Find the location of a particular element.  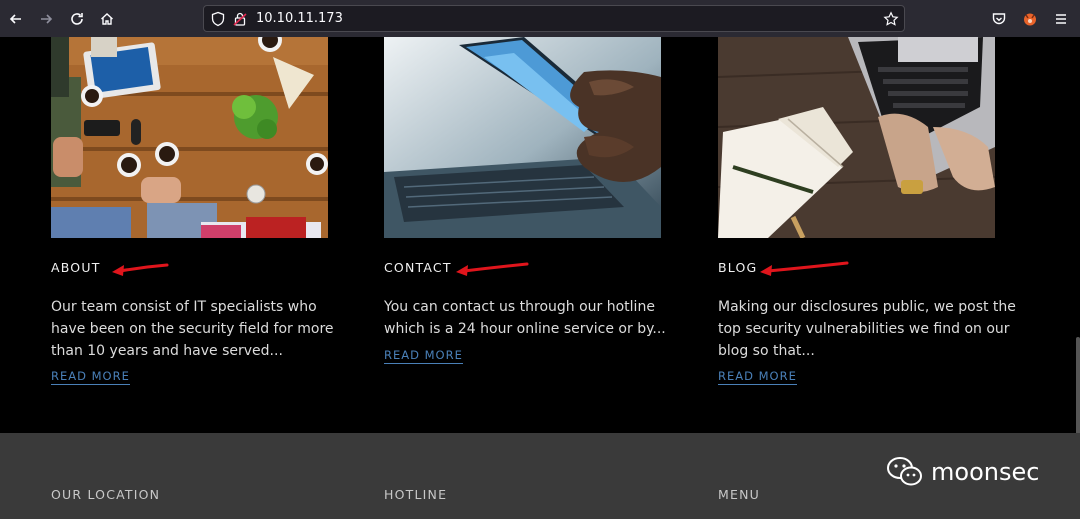

url-text: 10.10.11.173 is located at coordinates (299, 18).